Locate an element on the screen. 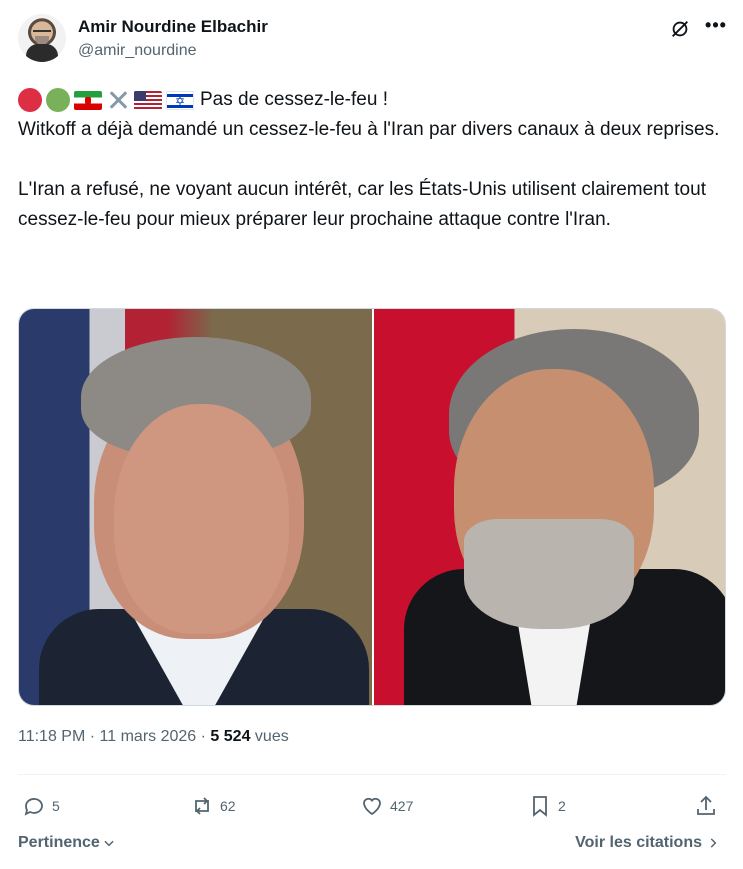 This screenshot has width=743, height=869. view-quotes-link: Voir les citations is located at coordinates (647, 843).